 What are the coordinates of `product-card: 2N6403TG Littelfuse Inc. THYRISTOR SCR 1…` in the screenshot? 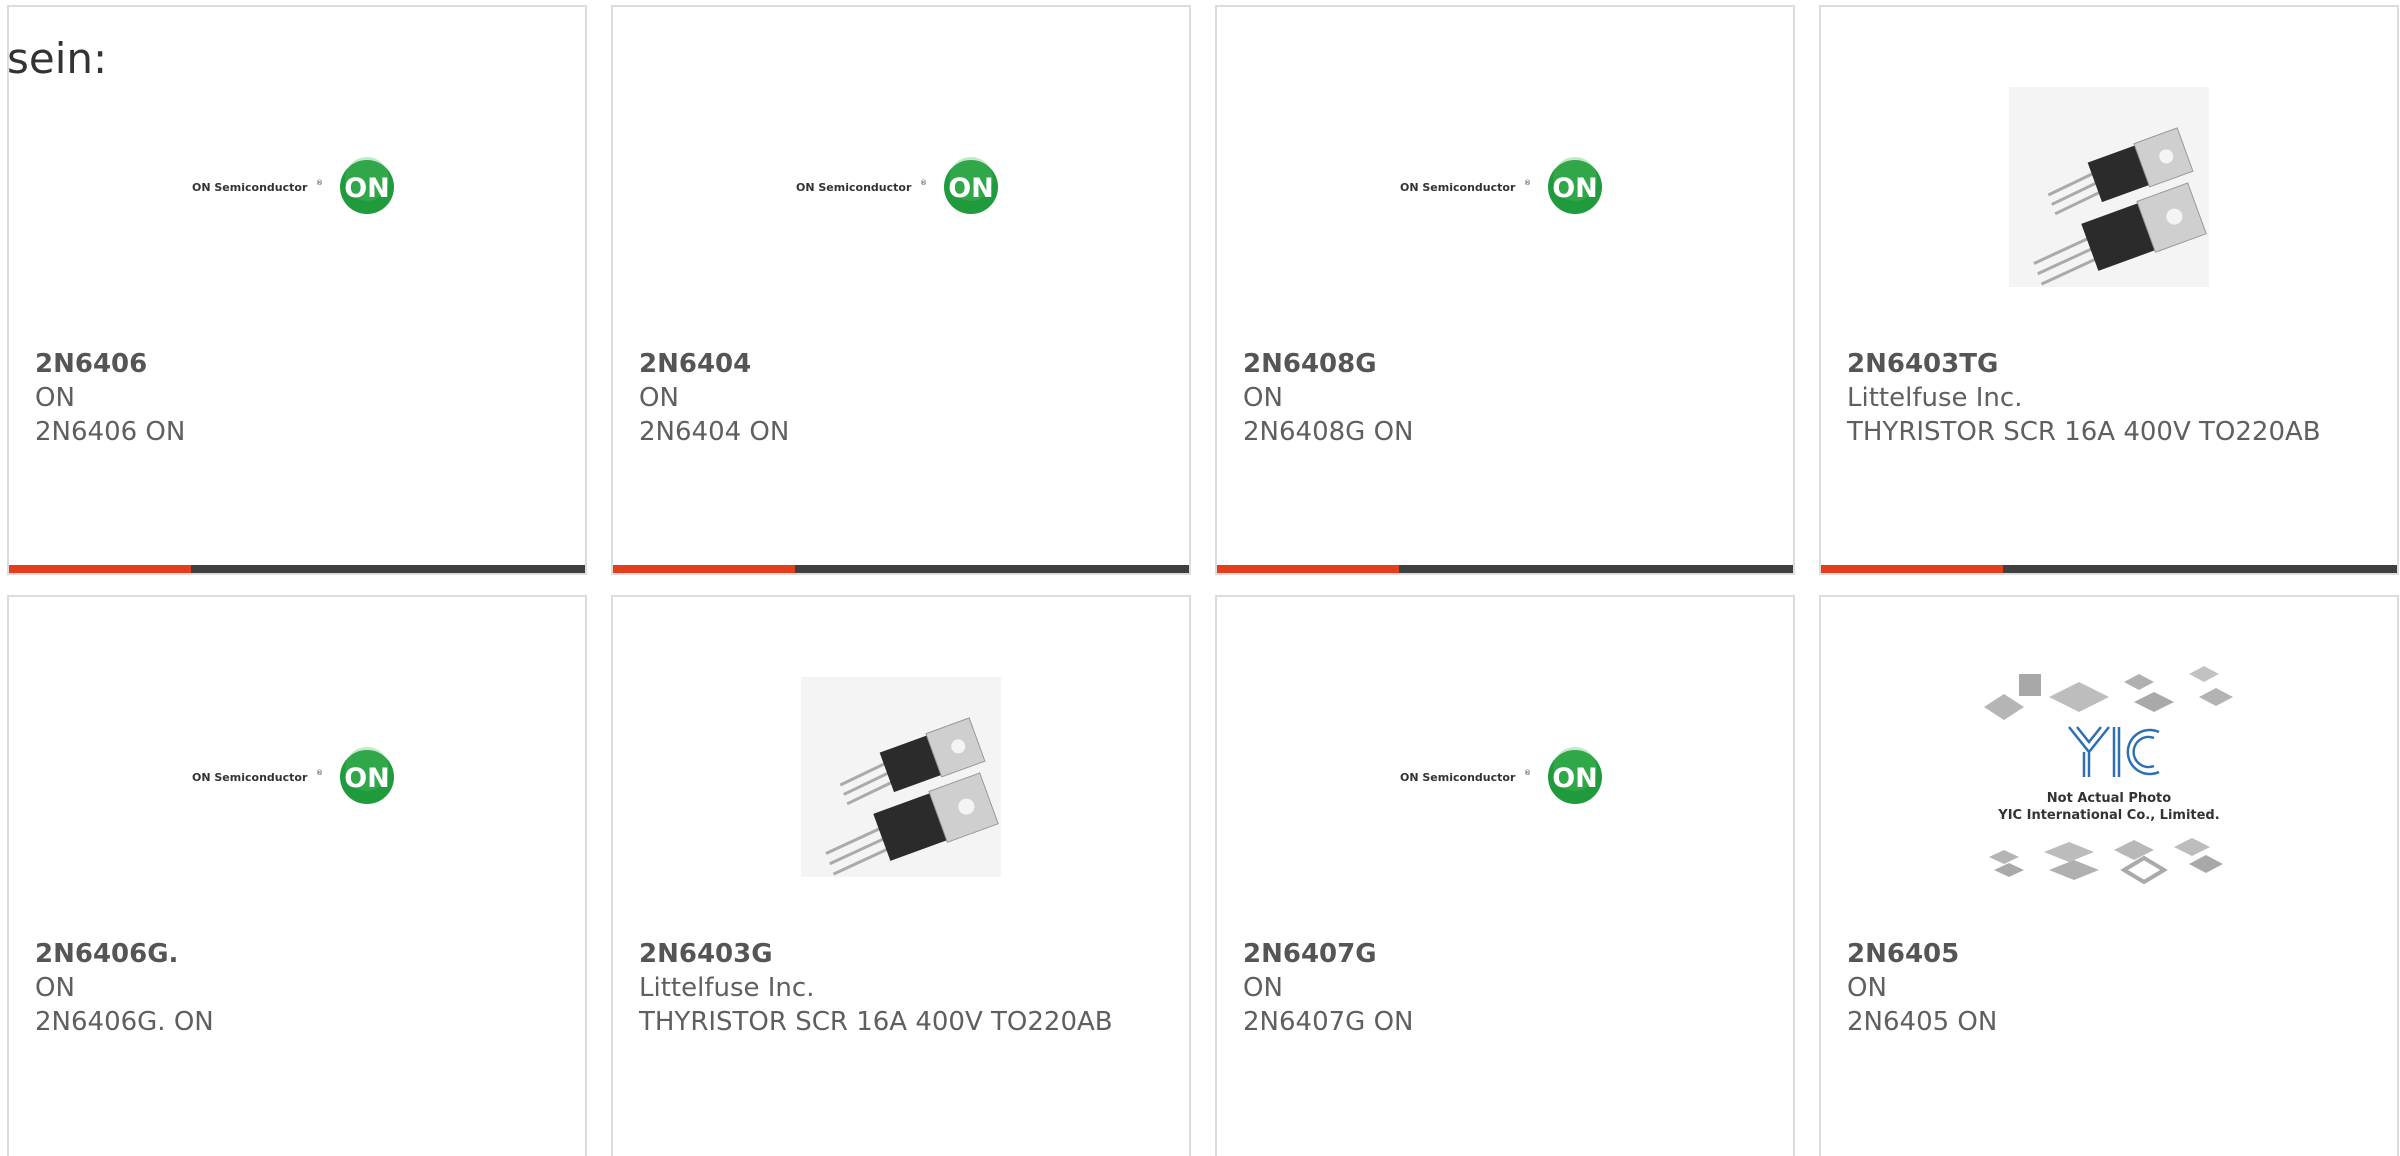 It's located at (2109, 290).